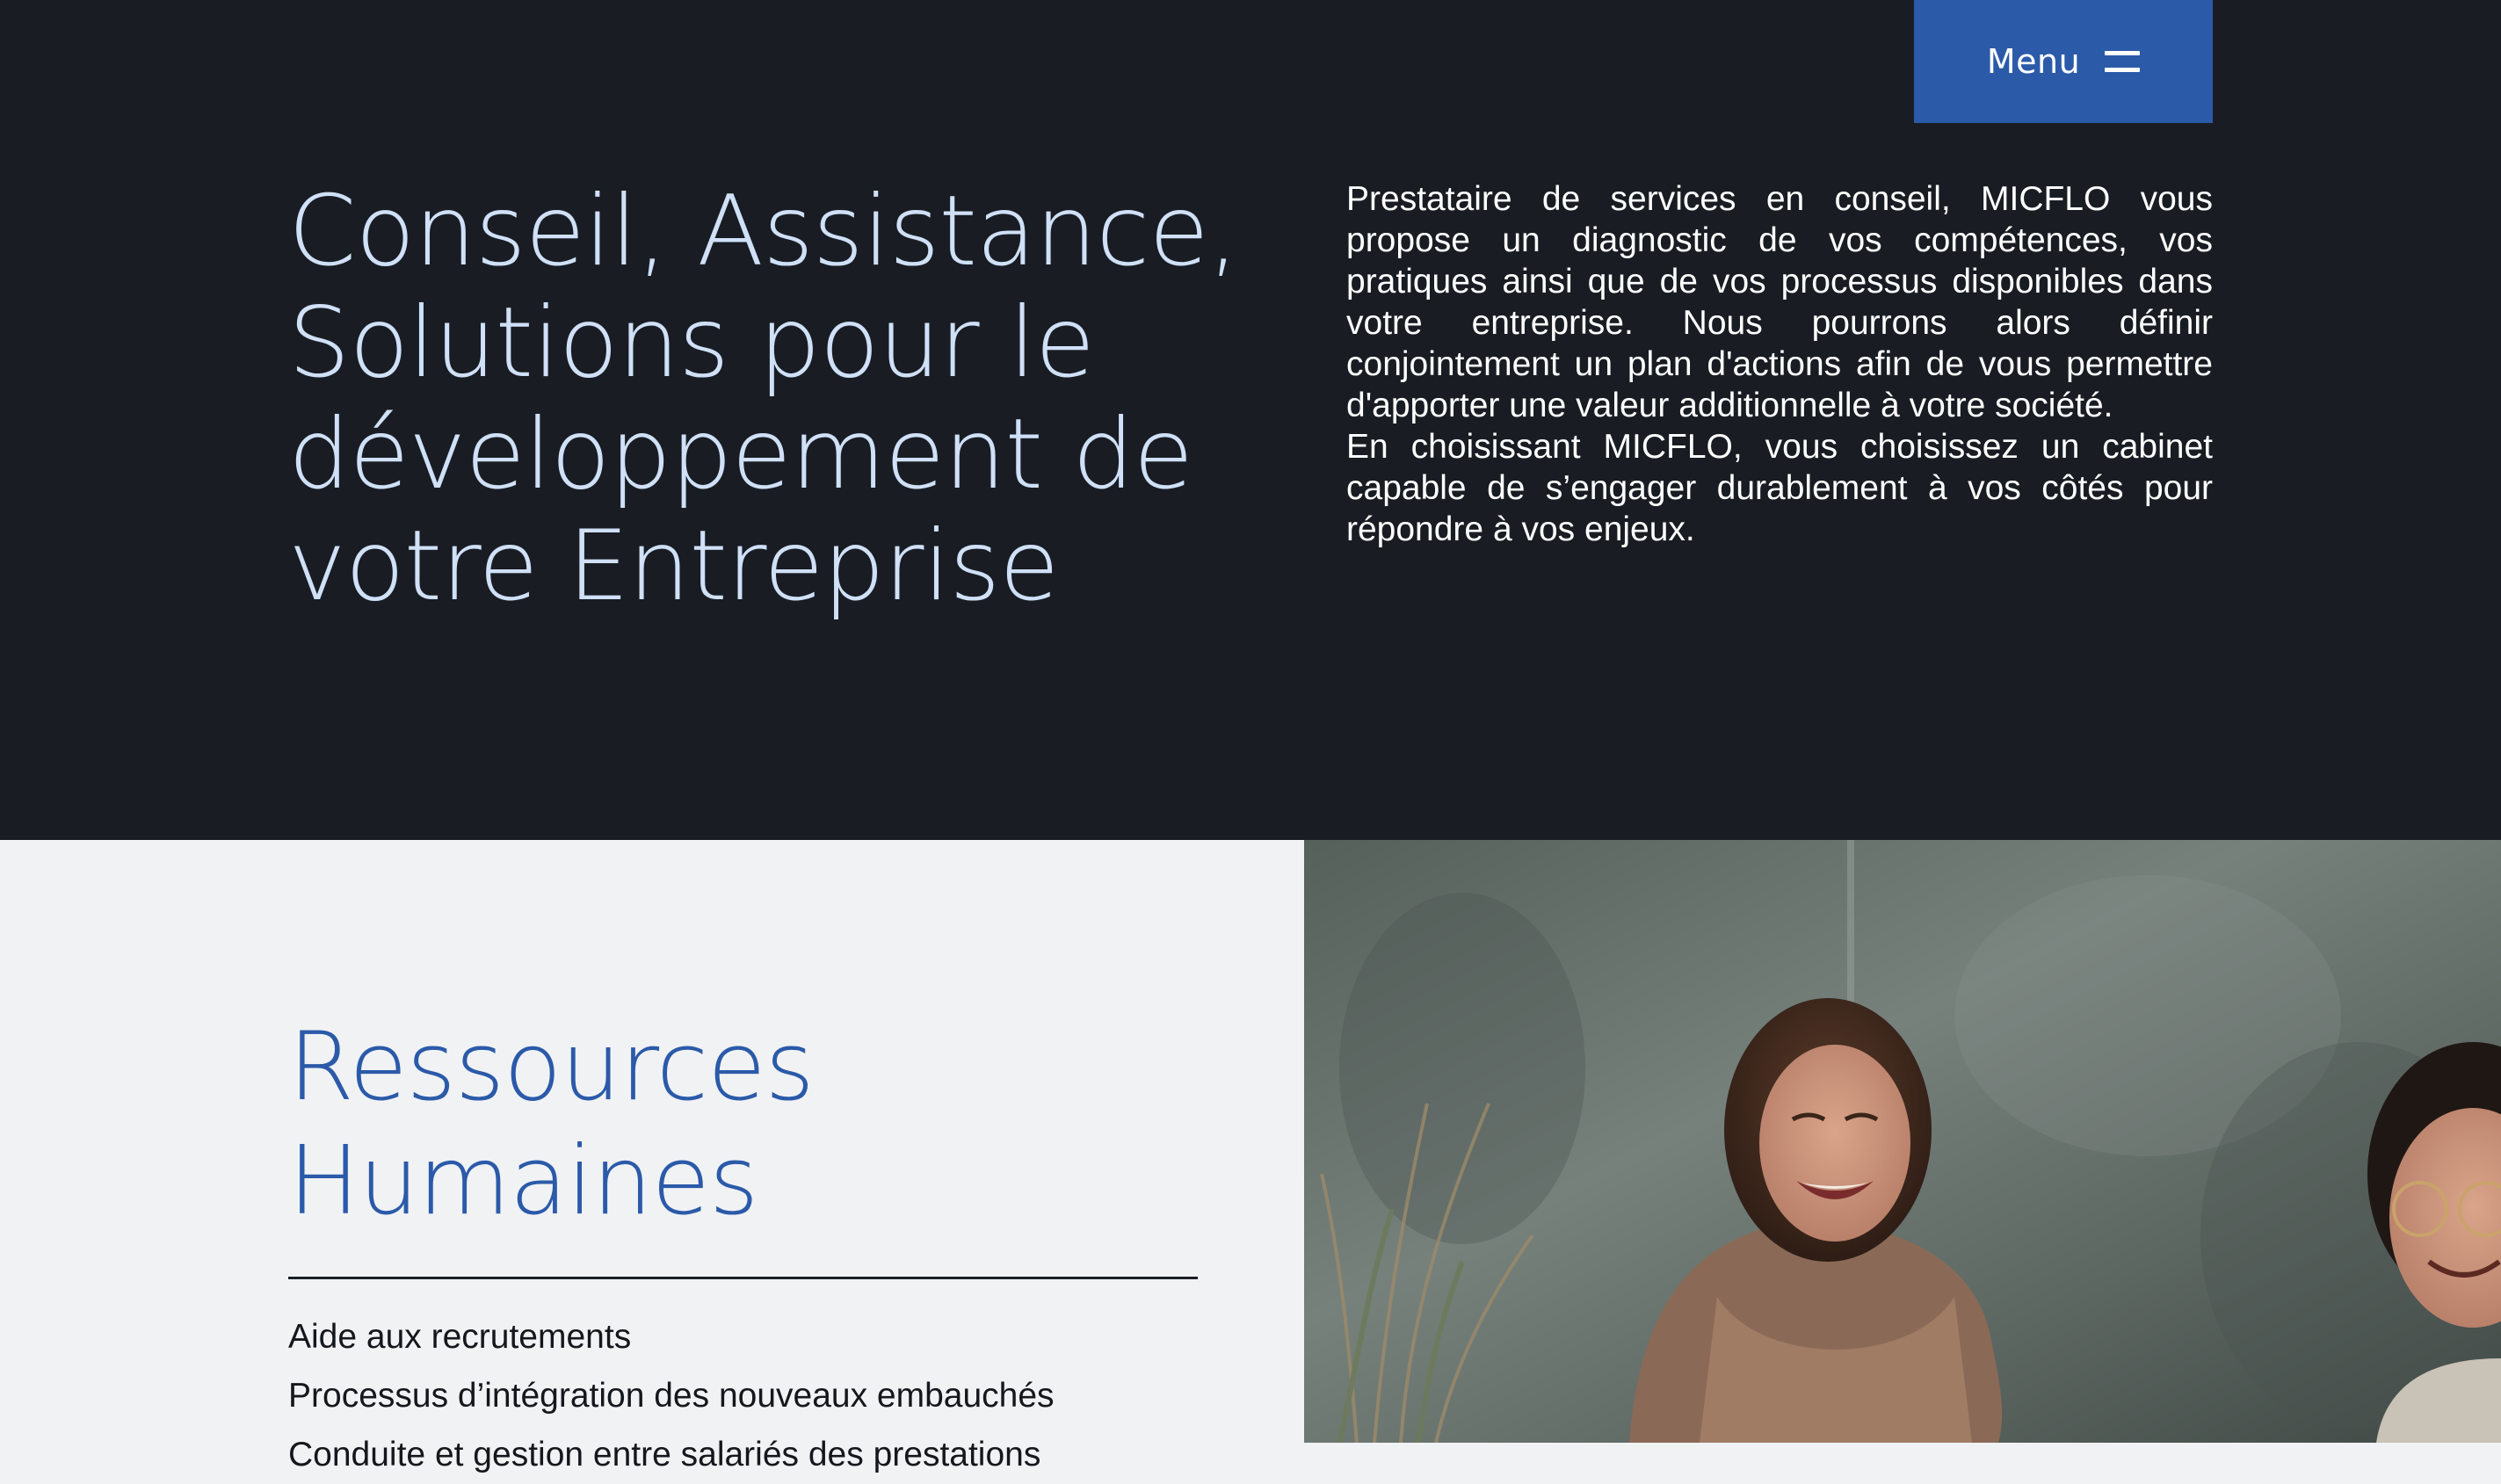 Image resolution: width=2501 pixels, height=1484 pixels. Describe the element at coordinates (740, 454) in the screenshot. I see `hero-title-line: développement de` at that location.